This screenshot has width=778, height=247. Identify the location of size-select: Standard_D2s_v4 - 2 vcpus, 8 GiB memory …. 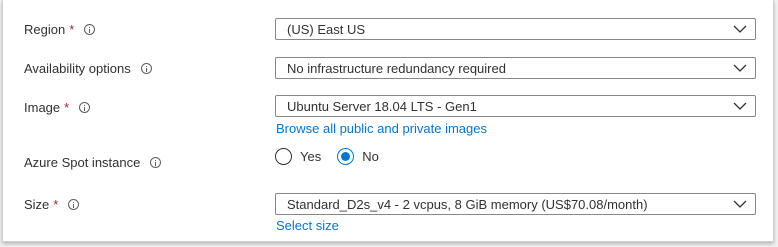
(515, 204).